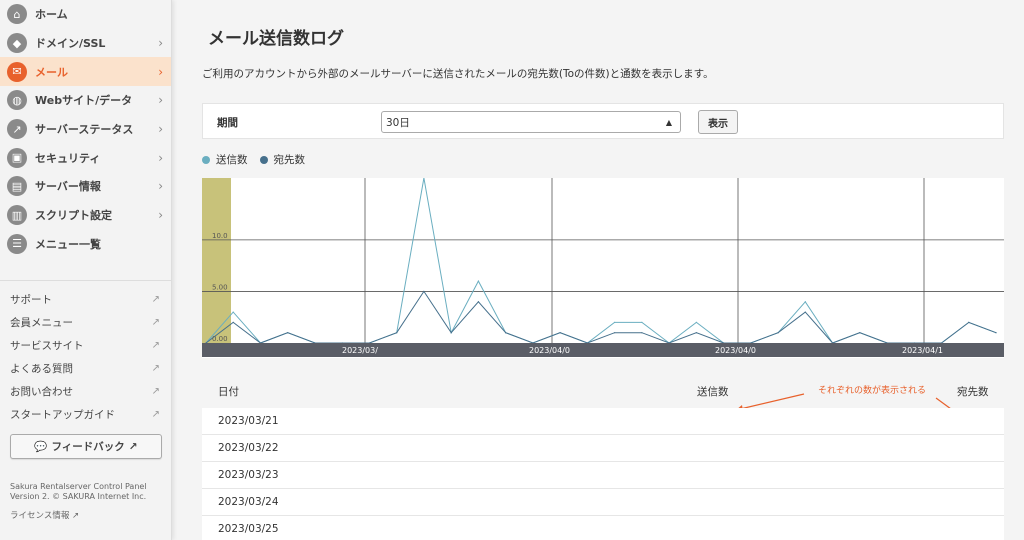  What do you see at coordinates (78, 496) in the screenshot?
I see `footer-line2: Version 2. © SAKURA Internet Inc.` at bounding box center [78, 496].